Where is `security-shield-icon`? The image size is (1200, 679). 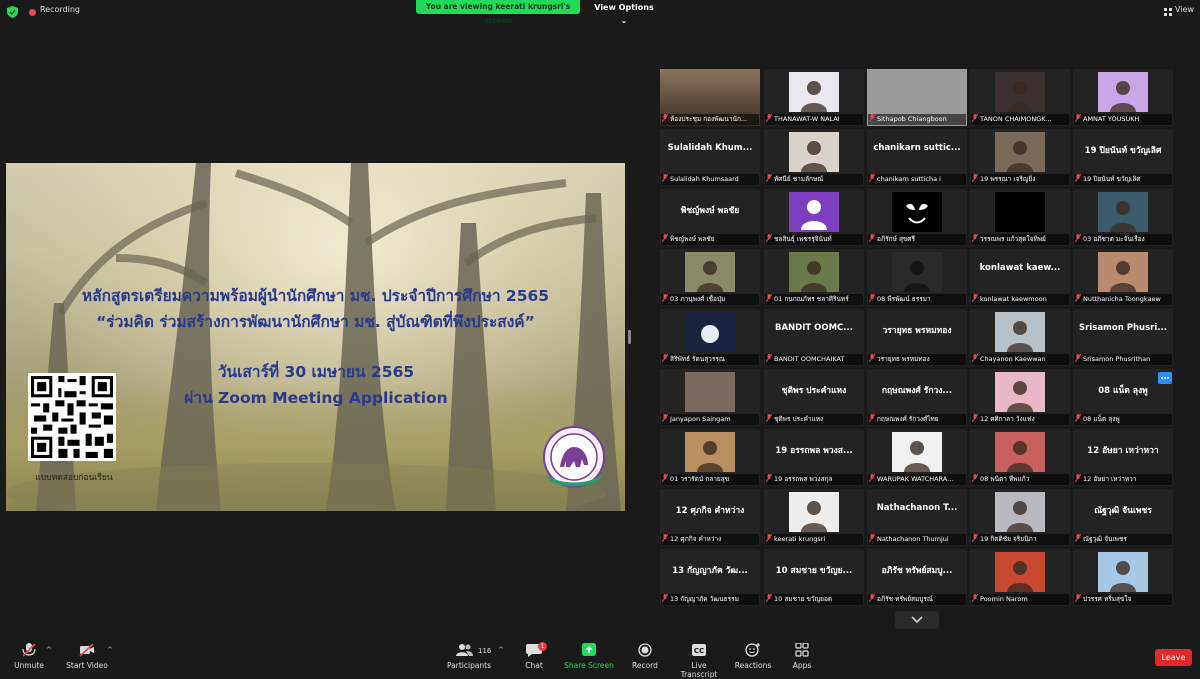
security-shield-icon is located at coordinates (12, 12).